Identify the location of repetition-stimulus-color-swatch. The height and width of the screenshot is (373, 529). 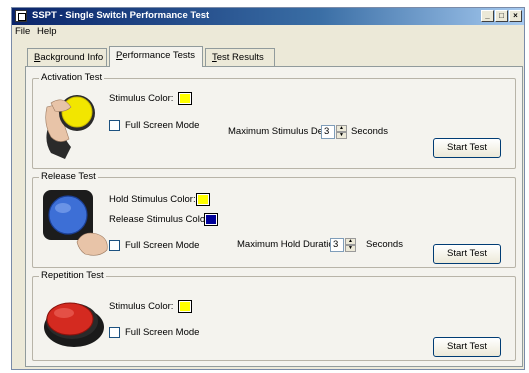
(185, 306).